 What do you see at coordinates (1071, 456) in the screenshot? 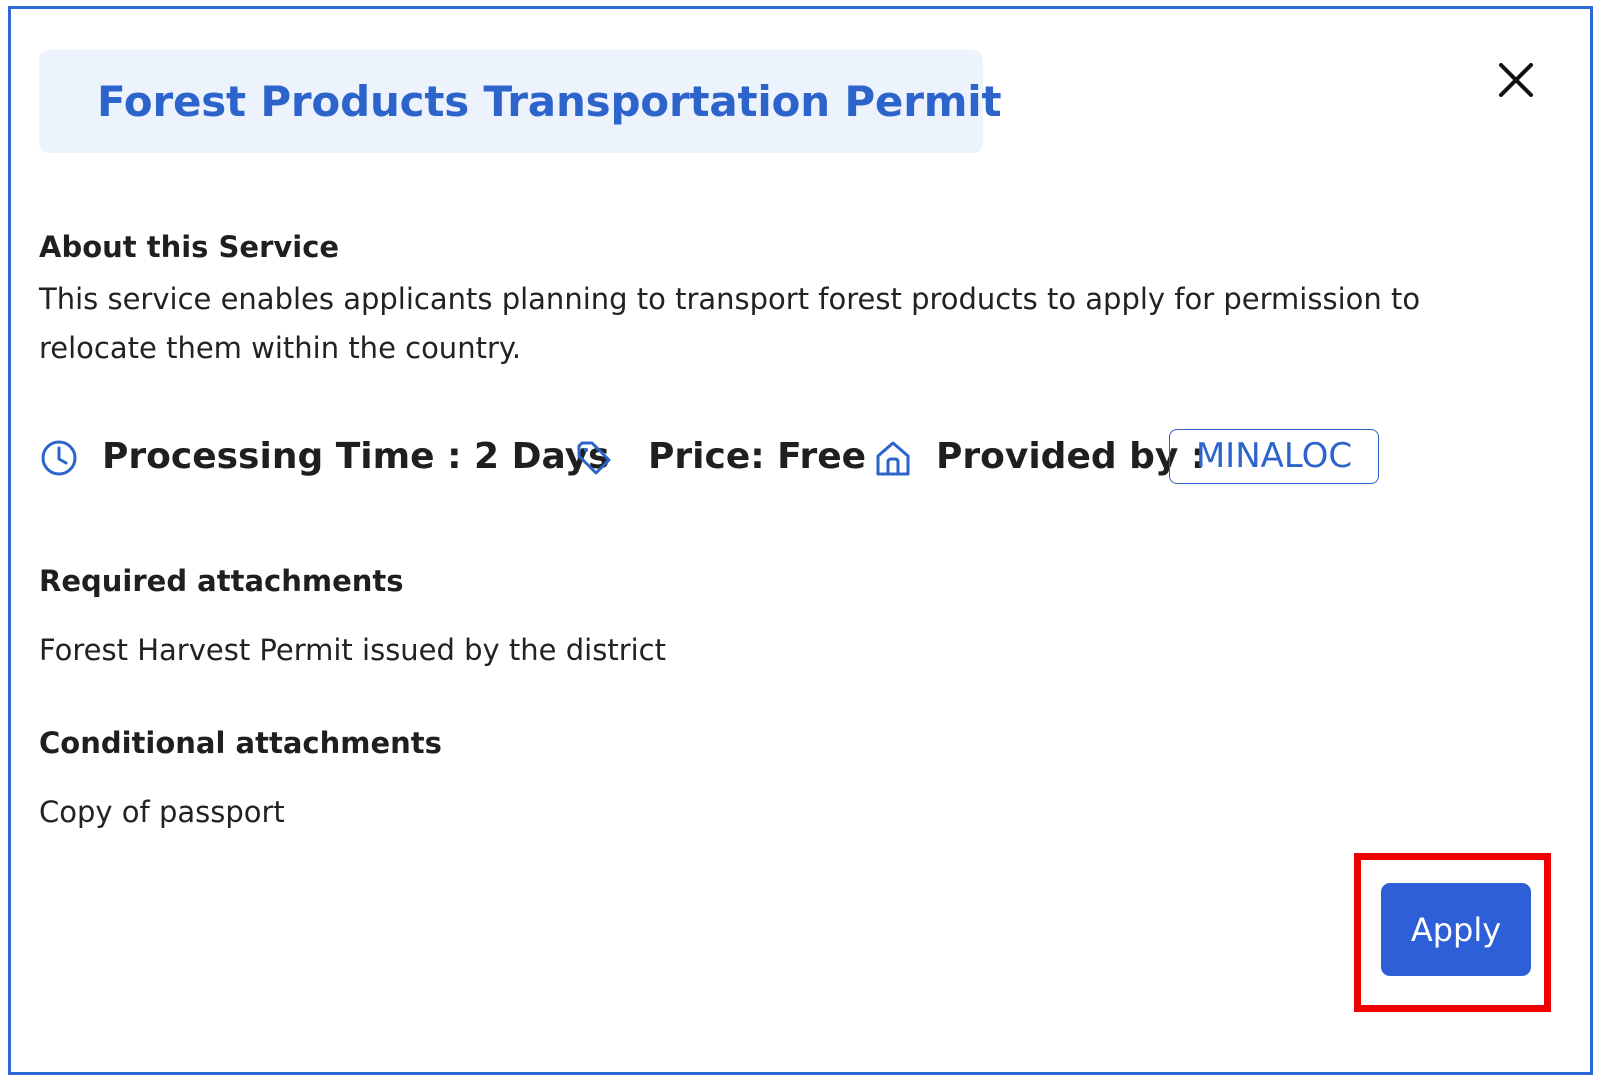
I see `provider-label: Provided by :` at bounding box center [1071, 456].